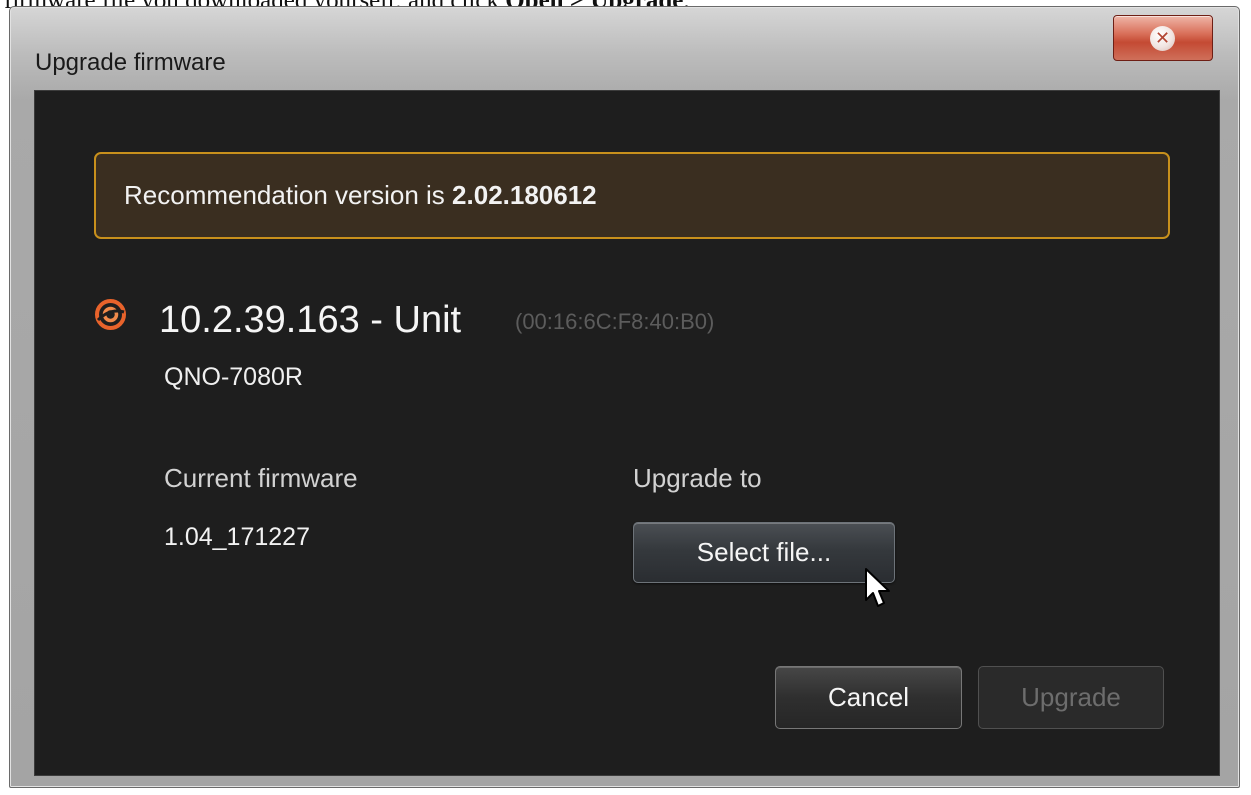 This screenshot has width=1251, height=795. What do you see at coordinates (877, 587) in the screenshot?
I see `mouse-cursor-icon` at bounding box center [877, 587].